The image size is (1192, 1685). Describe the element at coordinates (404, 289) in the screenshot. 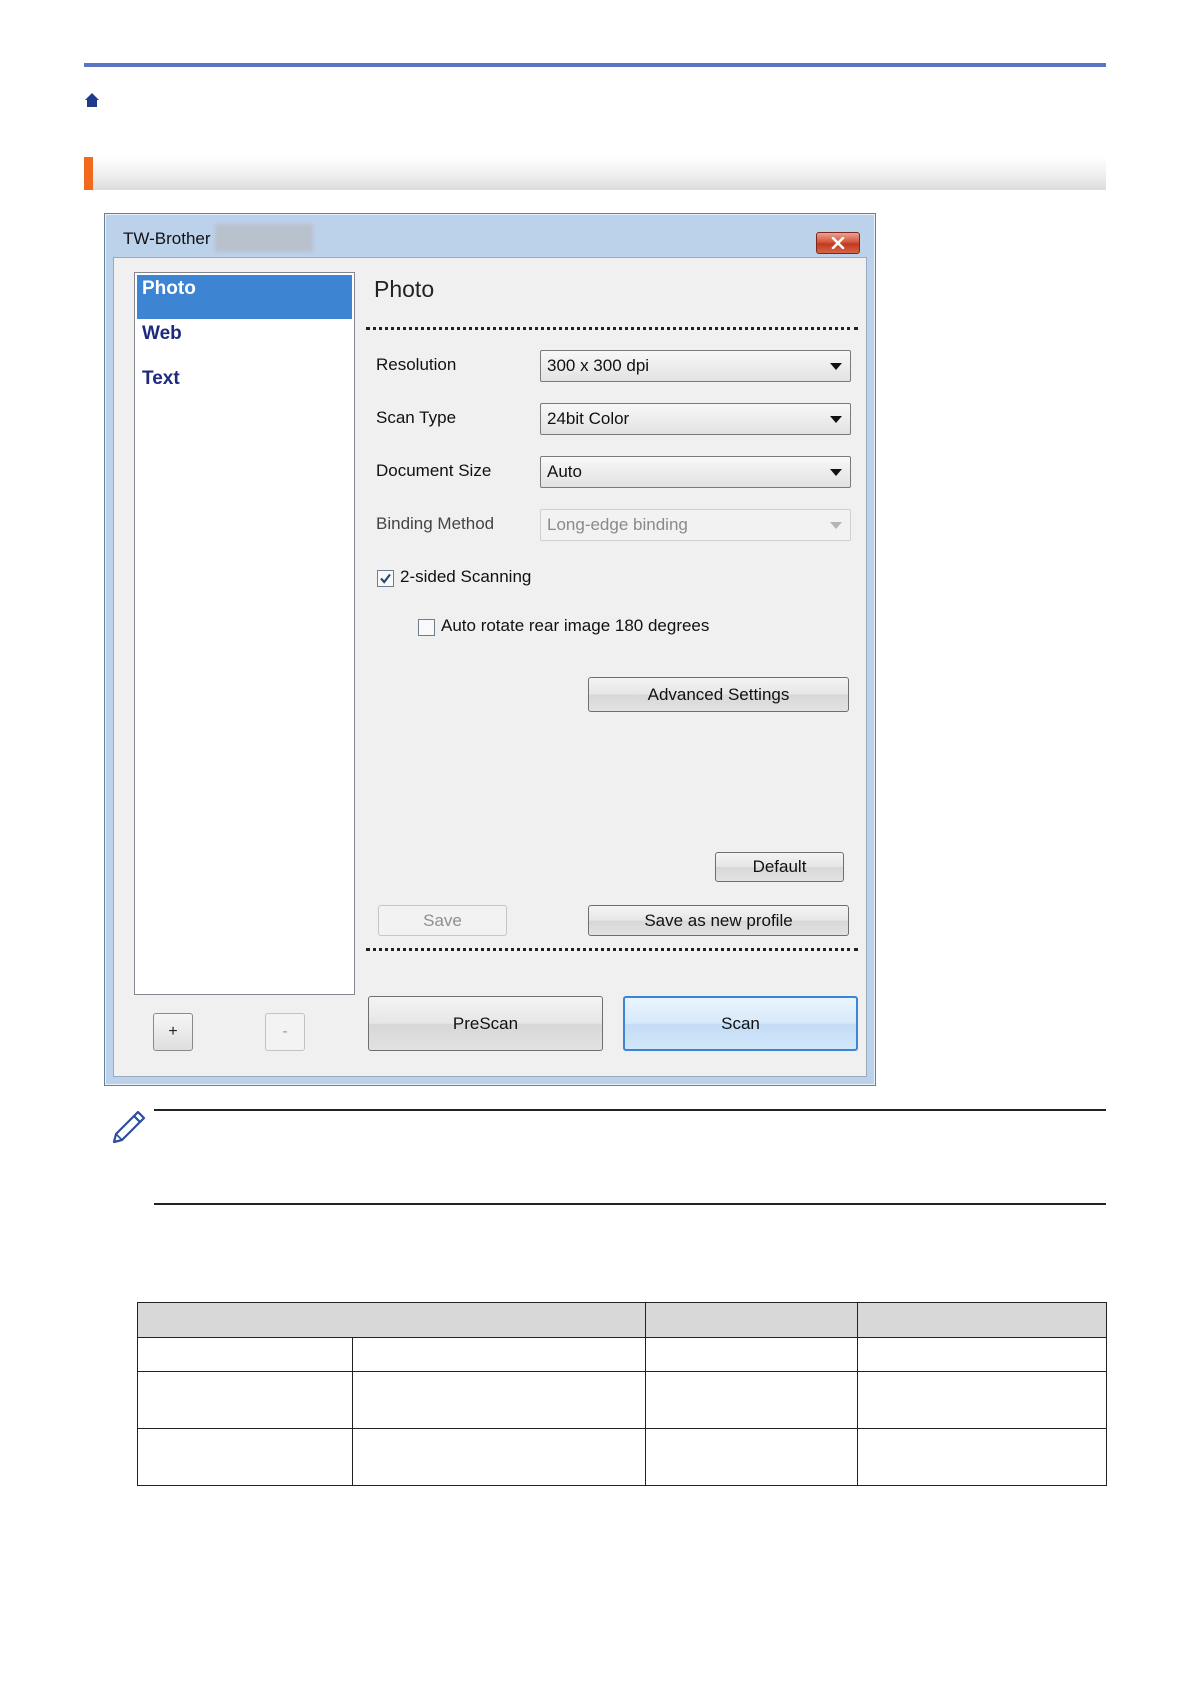

I see `panel-title: Photo` at that location.